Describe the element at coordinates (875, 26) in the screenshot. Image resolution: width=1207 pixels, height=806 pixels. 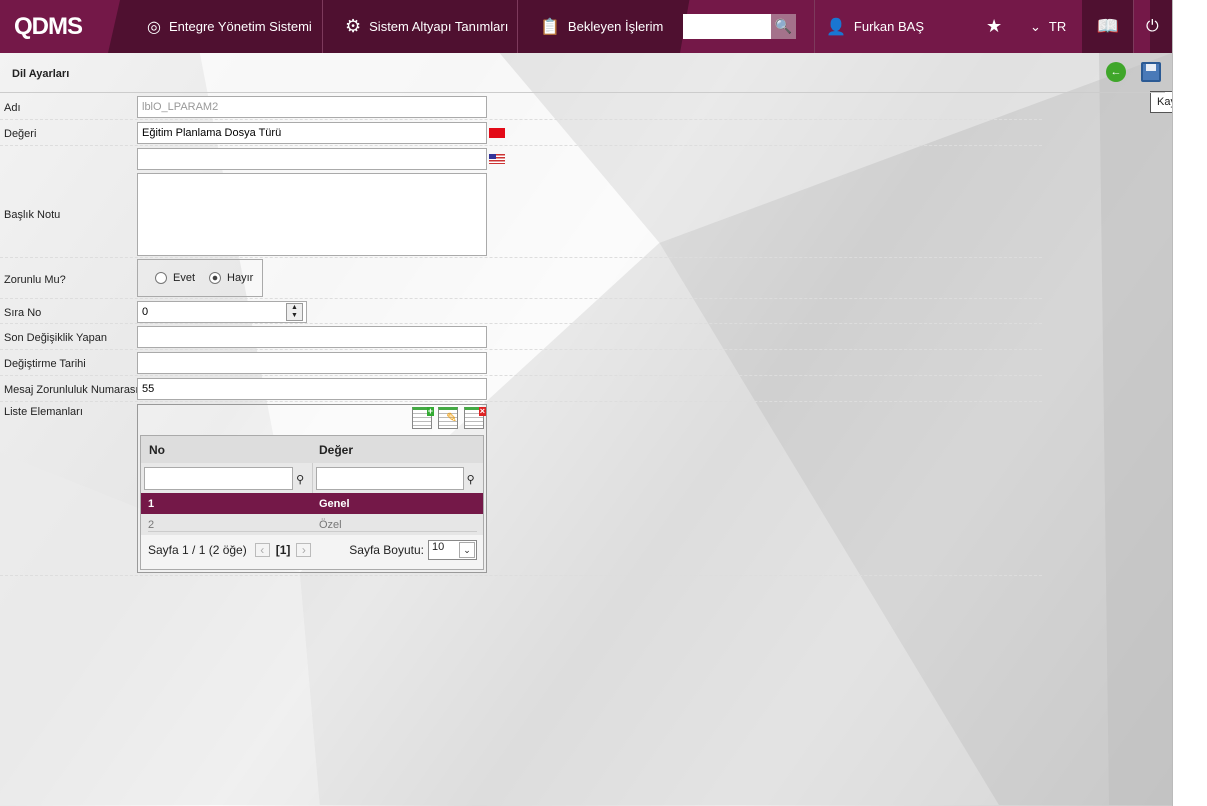
I see `user-menu: 👤 Furkan BAŞ` at that location.